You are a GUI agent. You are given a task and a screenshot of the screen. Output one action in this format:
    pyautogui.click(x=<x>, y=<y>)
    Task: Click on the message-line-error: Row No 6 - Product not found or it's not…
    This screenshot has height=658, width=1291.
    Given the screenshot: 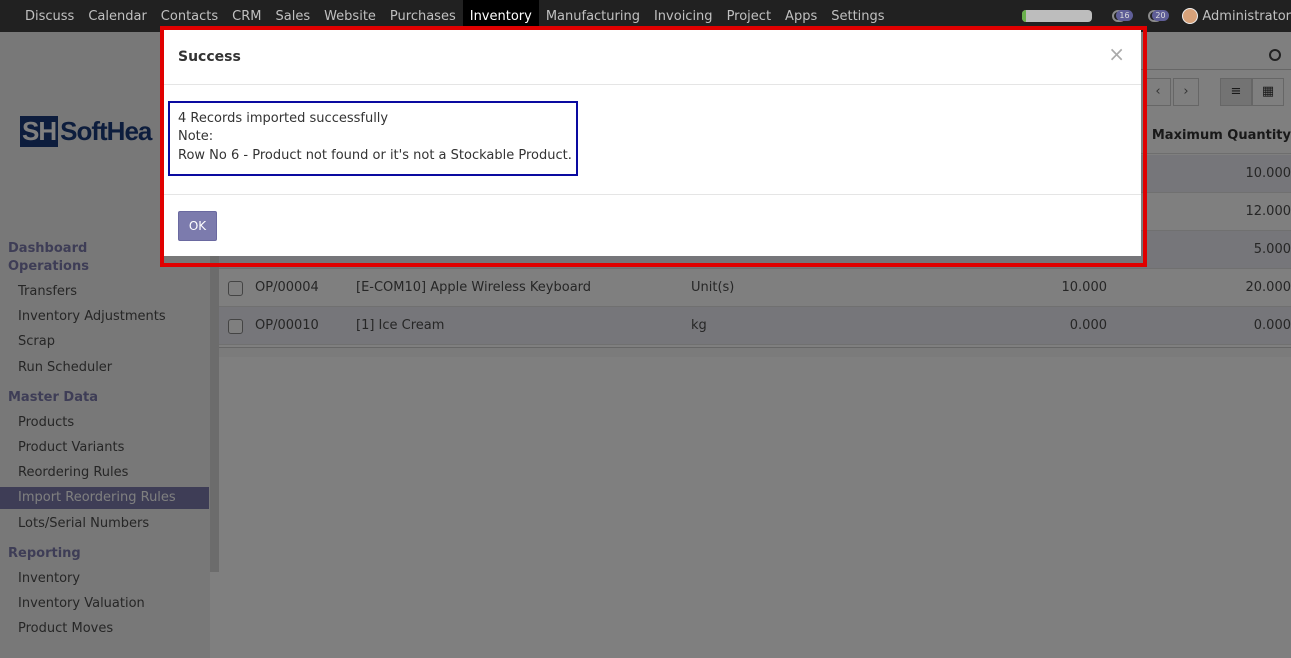 What is the action you would take?
    pyautogui.click(x=375, y=155)
    